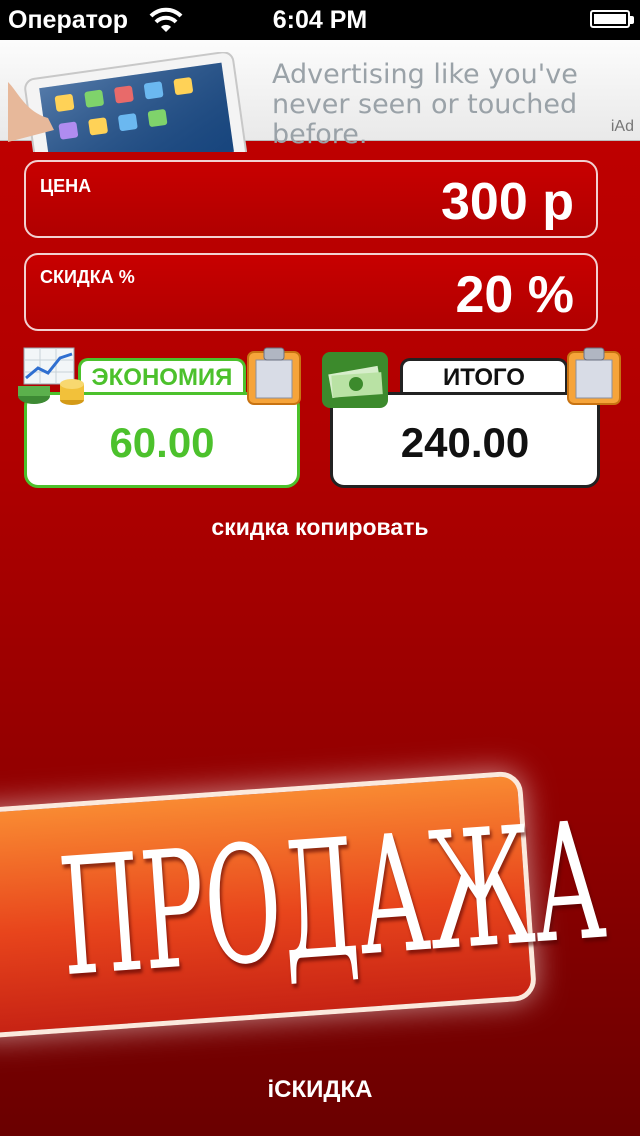  Describe the element at coordinates (320, 527) in the screenshot. I see `copy-discount-button: скидка копировать` at that location.